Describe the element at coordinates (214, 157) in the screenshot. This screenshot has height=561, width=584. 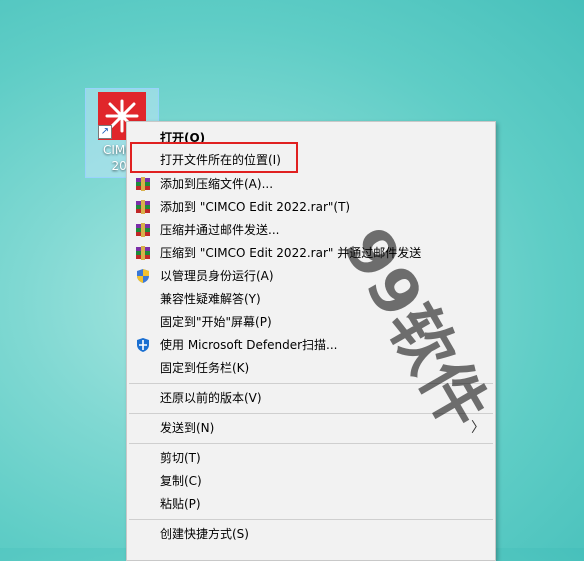
I see `highlight-box` at that location.